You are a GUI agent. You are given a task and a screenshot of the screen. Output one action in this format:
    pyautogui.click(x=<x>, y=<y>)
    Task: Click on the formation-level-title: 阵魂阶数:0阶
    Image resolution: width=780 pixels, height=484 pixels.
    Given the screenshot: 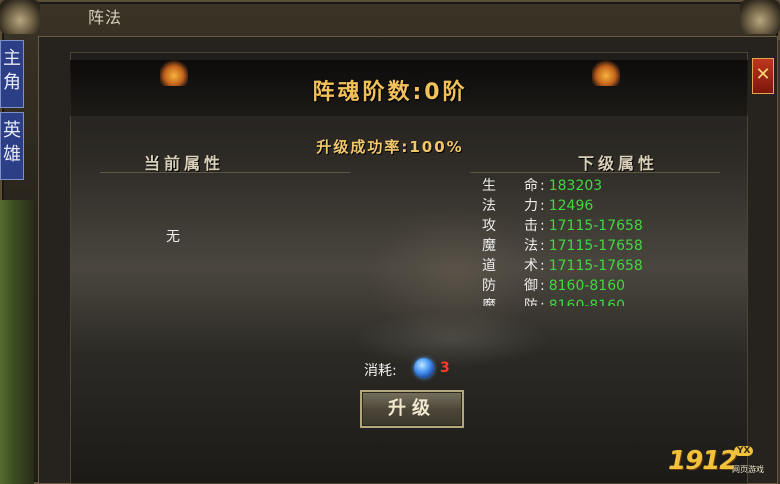 What is the action you would take?
    pyautogui.click(x=390, y=92)
    